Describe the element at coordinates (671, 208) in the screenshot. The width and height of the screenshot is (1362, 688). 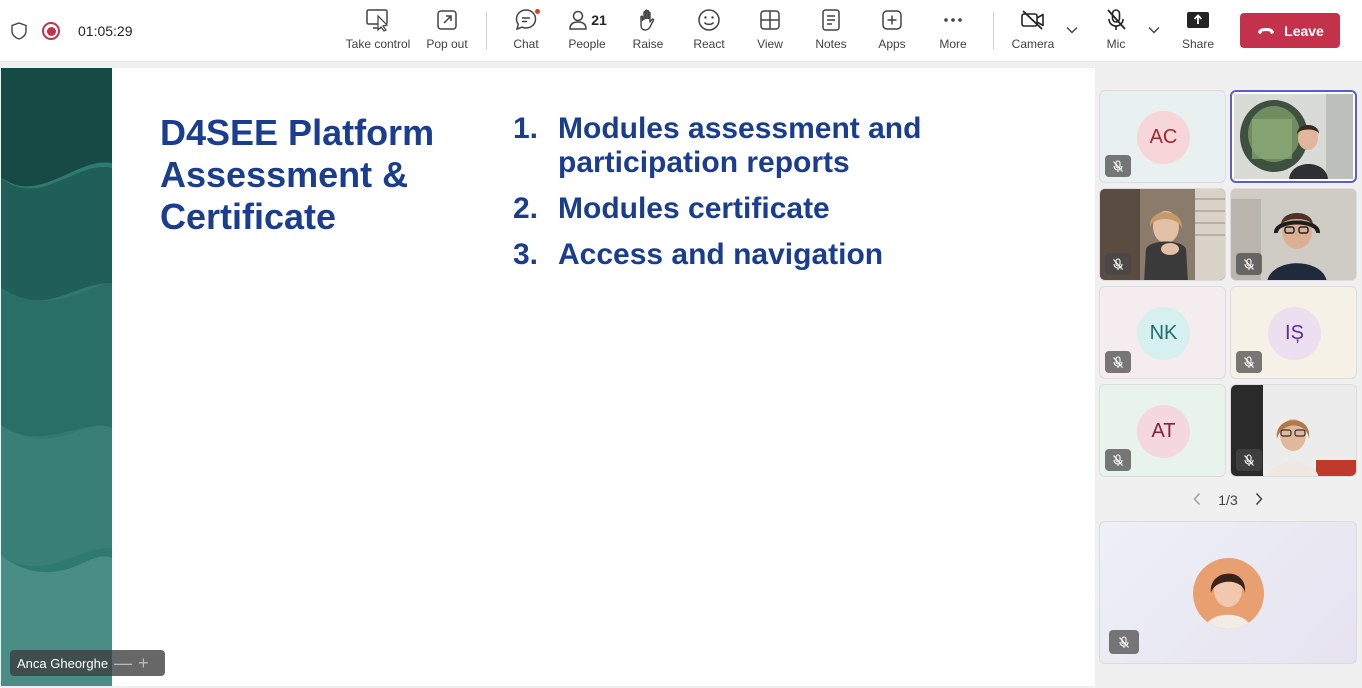
I see `slide-list-item: 2. Modules certificate` at that location.